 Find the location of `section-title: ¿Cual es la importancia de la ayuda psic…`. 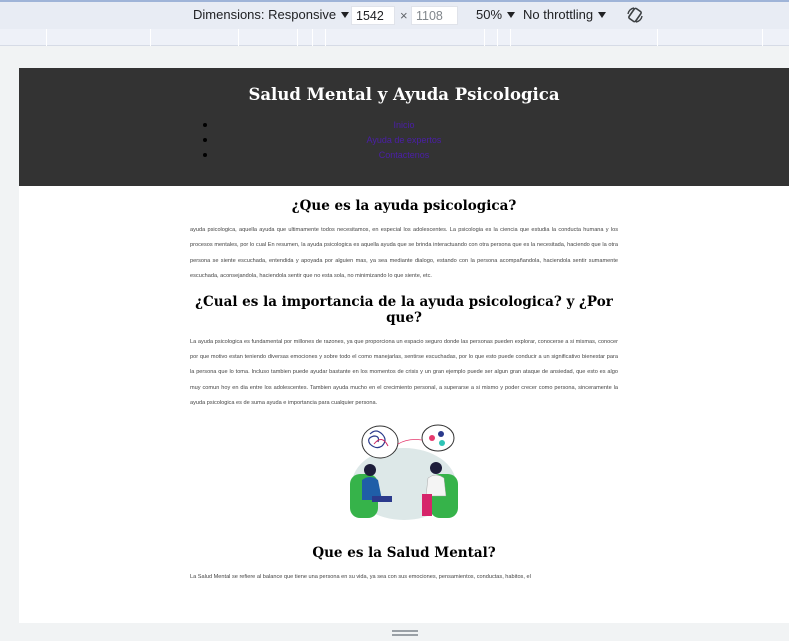

section-title: ¿Cual es la importancia de la ayuda psic… is located at coordinates (404, 309).